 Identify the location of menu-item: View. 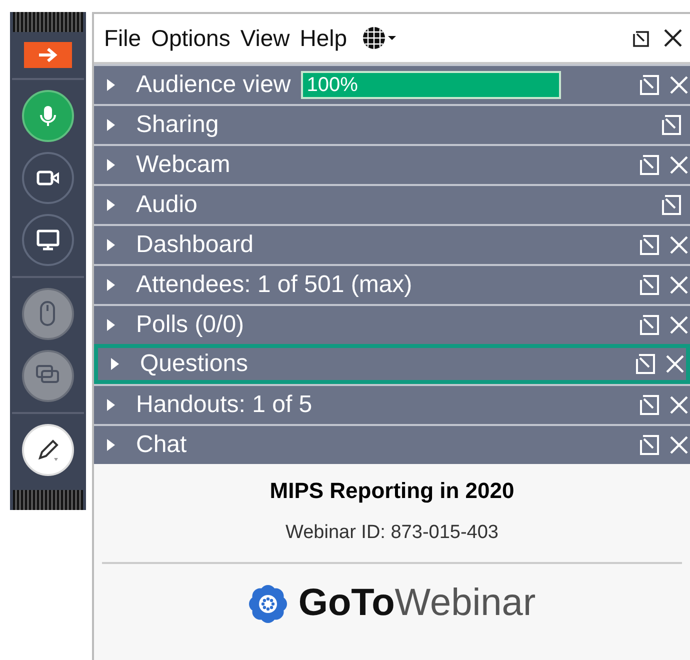
(265, 38).